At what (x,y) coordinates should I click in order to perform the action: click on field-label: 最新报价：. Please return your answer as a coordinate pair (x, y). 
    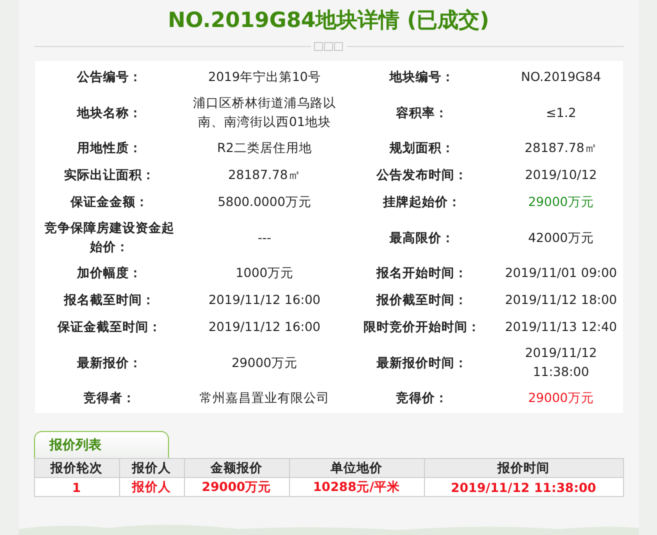
    Looking at the image, I should click on (109, 363).